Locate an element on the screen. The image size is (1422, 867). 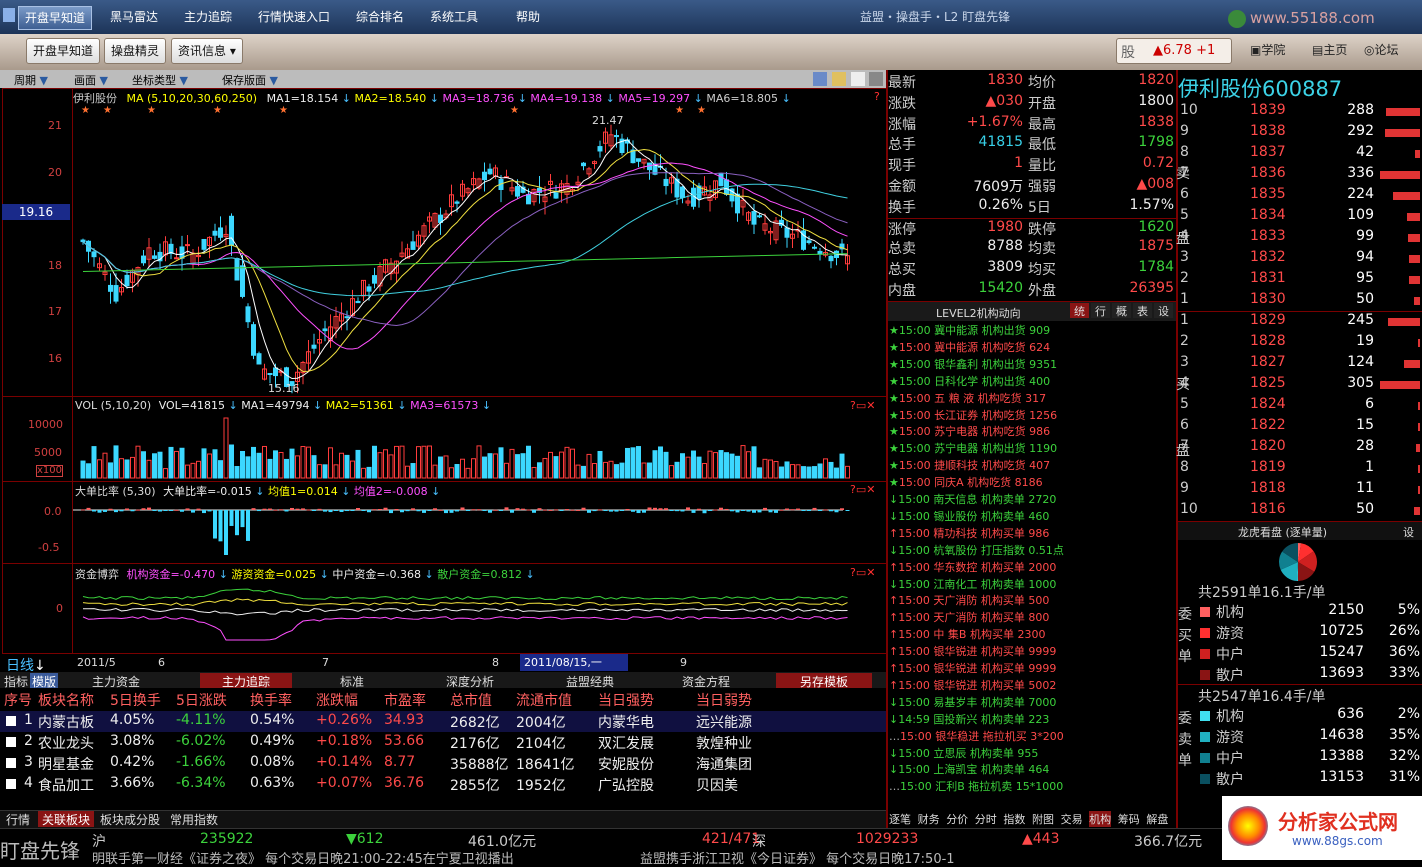
menu-item-kaipan: 开盘早知道 is located at coordinates (55, 18).